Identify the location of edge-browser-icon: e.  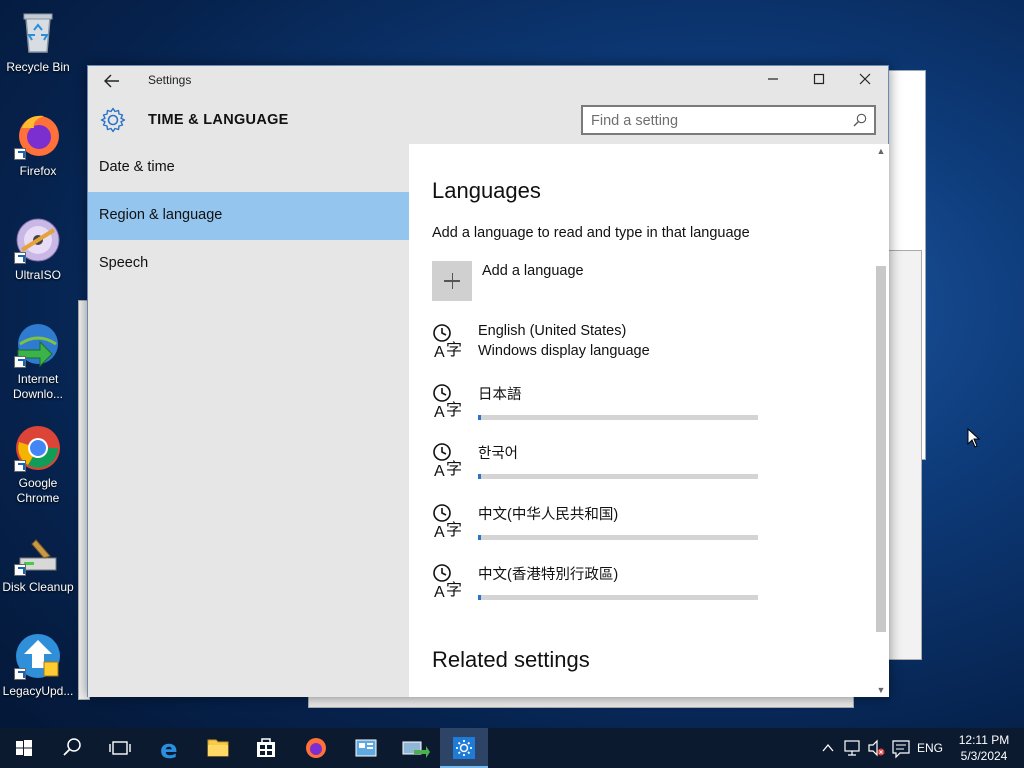
(169, 750).